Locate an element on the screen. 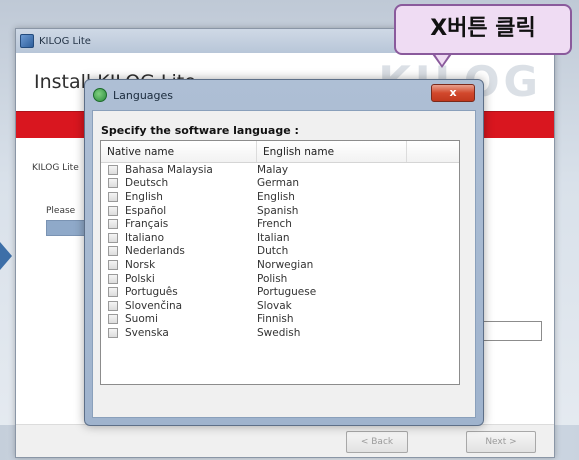 The height and width of the screenshot is (460, 579). language-native-name: English is located at coordinates (144, 196).